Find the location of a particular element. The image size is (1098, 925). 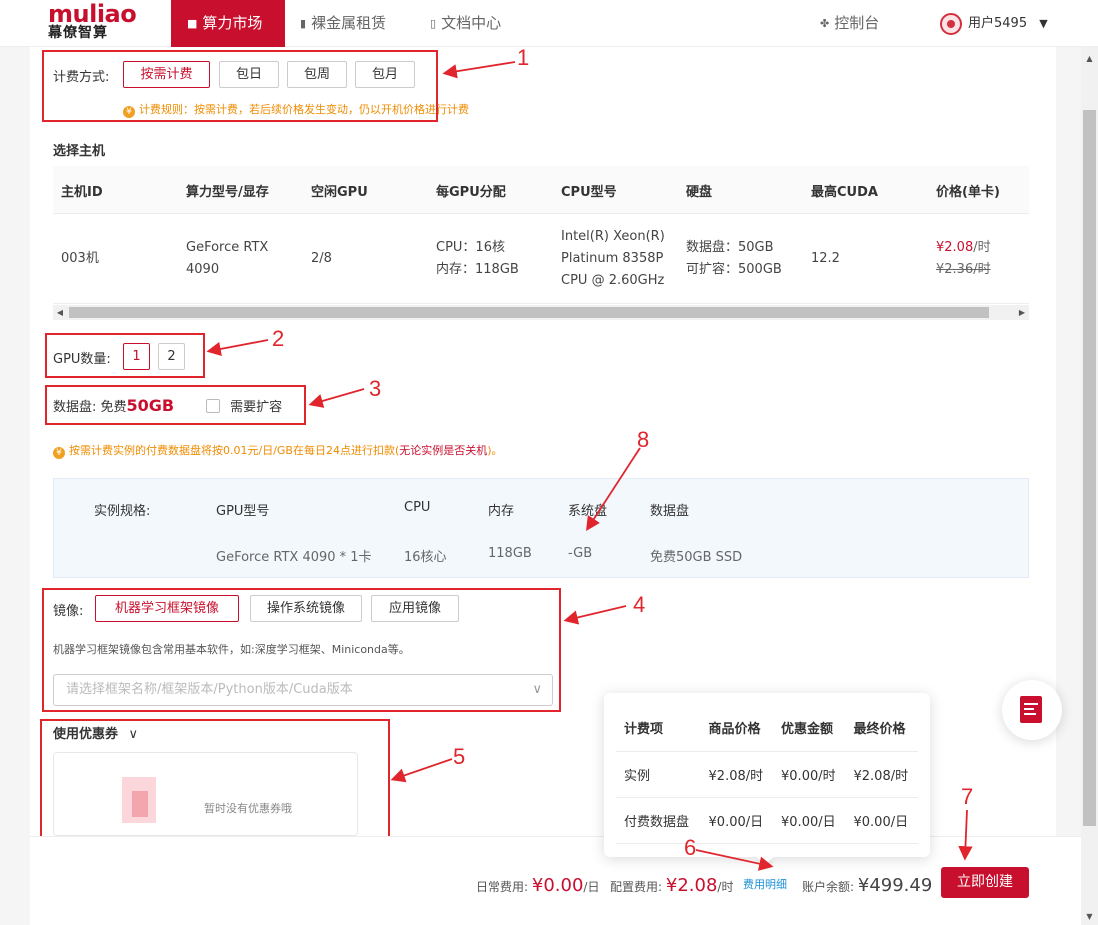

annotation-label-3: 3 is located at coordinates (375, 388).